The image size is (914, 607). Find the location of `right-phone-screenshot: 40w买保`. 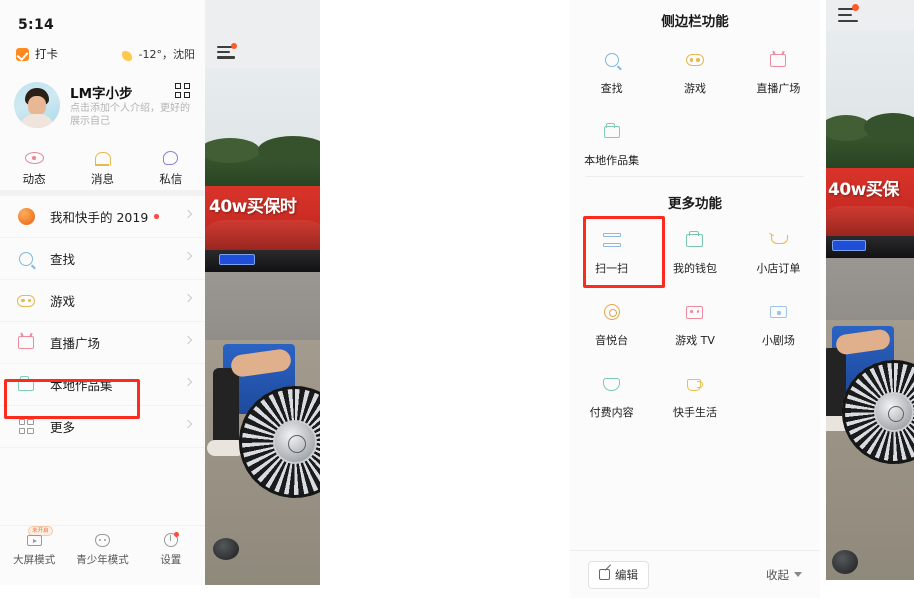

right-phone-screenshot: 40w买保 is located at coordinates (870, 290).